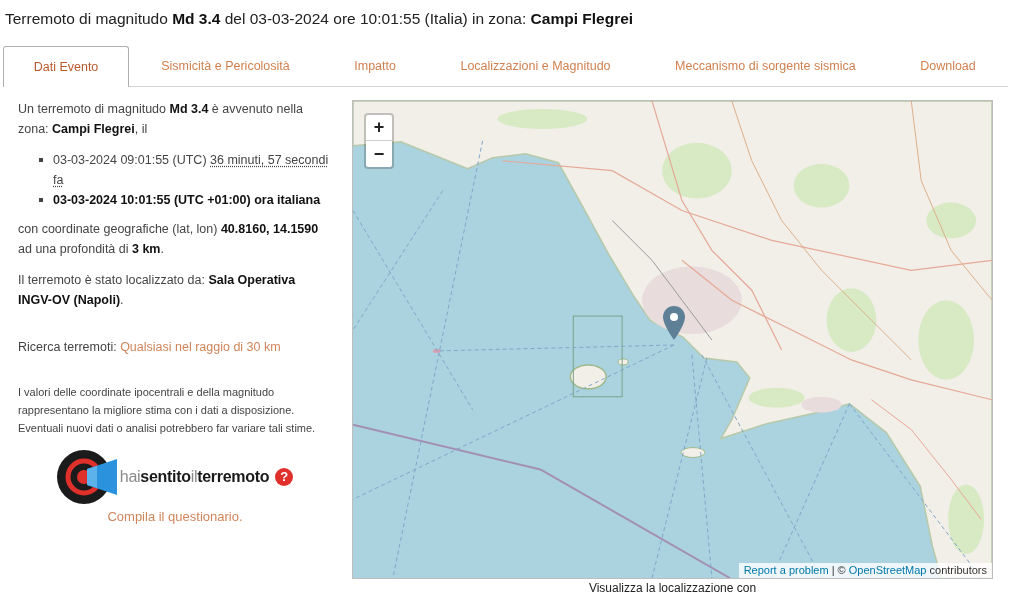 The height and width of the screenshot is (597, 1024). I want to click on coordinates-text: con coordinate geografiche (lat, lon) 40.8160, 14.1590 ad una profondità di 3 km., so click(169, 239).